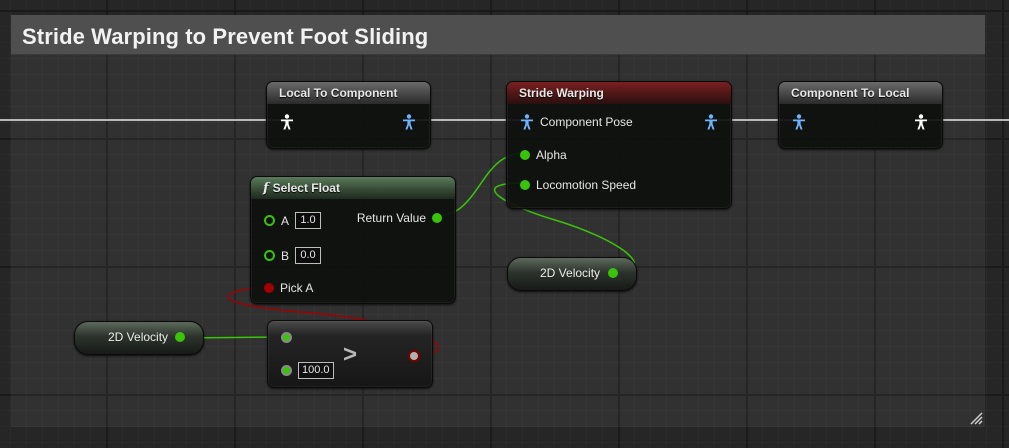 The image size is (1009, 448). Describe the element at coordinates (348, 93) in the screenshot. I see `local-to-component-title: Local To Component` at that location.